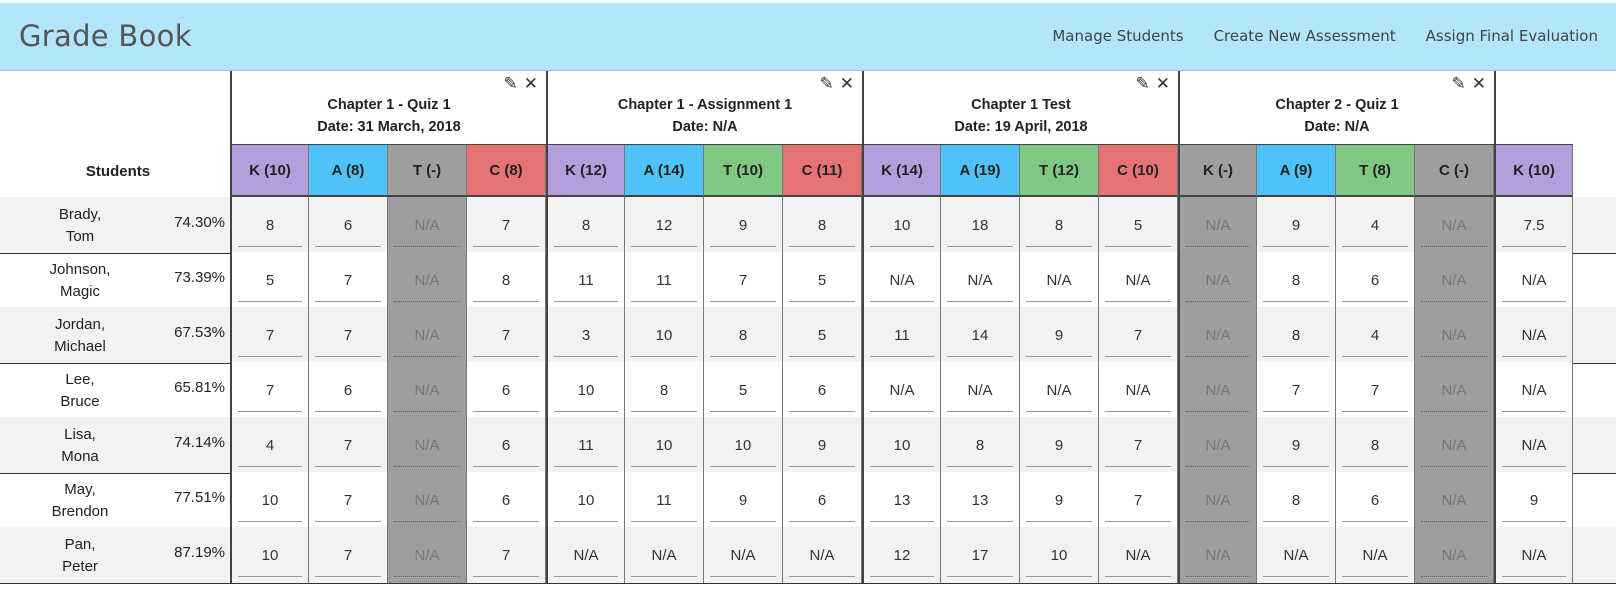 Image resolution: width=1616 pixels, height=602 pixels. Describe the element at coordinates (1138, 171) in the screenshot. I see `column-header: C (10)` at that location.